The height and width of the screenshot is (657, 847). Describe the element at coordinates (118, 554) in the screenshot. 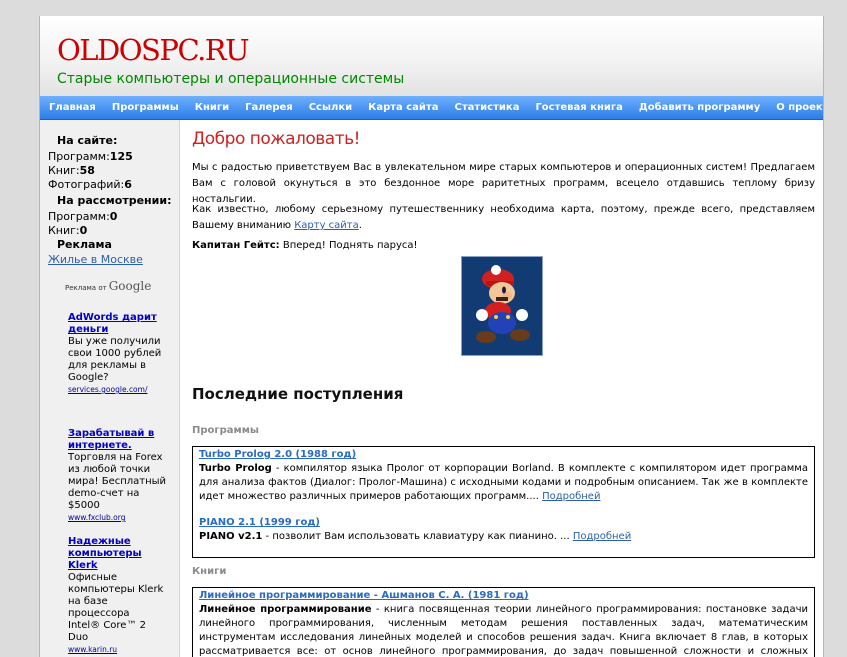

I see `ad-title: компьютеры` at that location.